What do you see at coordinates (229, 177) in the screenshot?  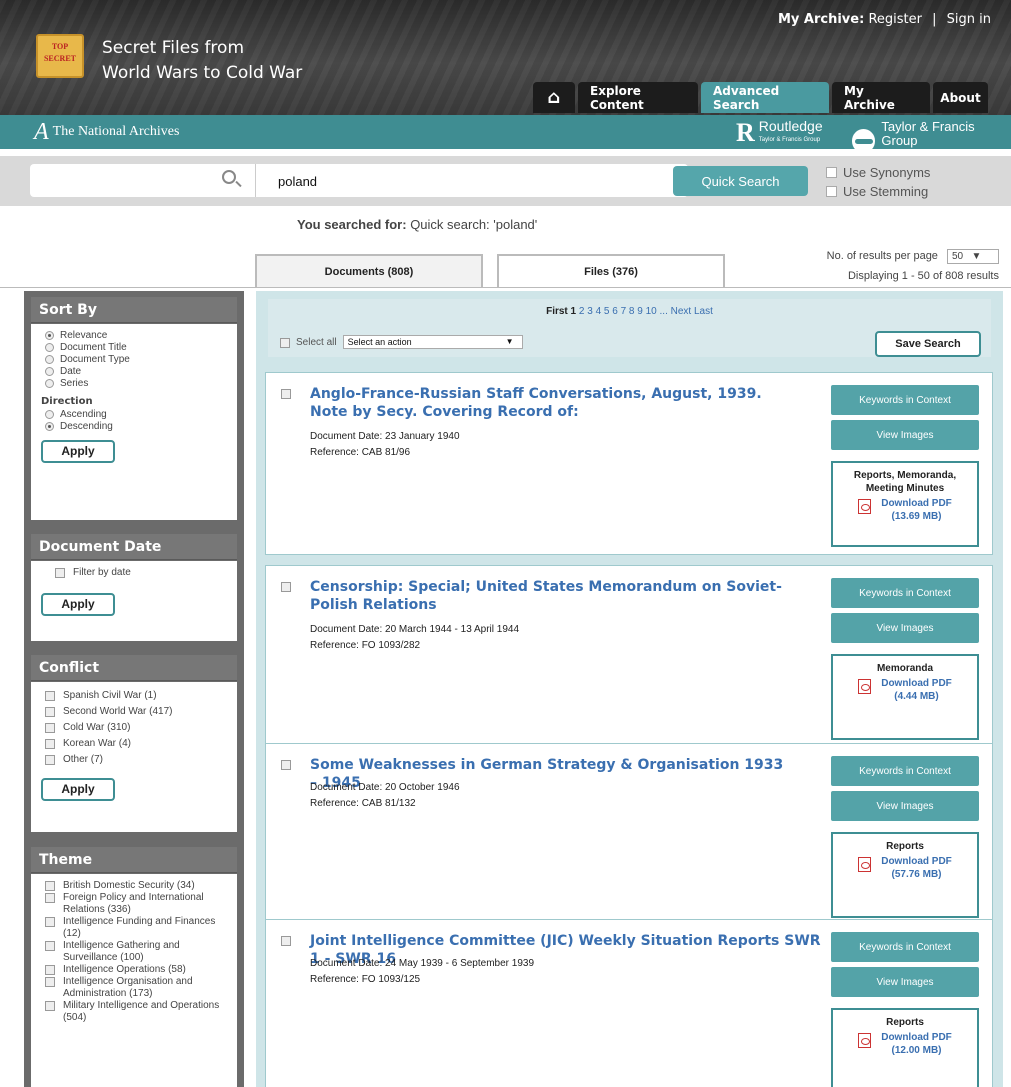 I see `search-icon` at bounding box center [229, 177].